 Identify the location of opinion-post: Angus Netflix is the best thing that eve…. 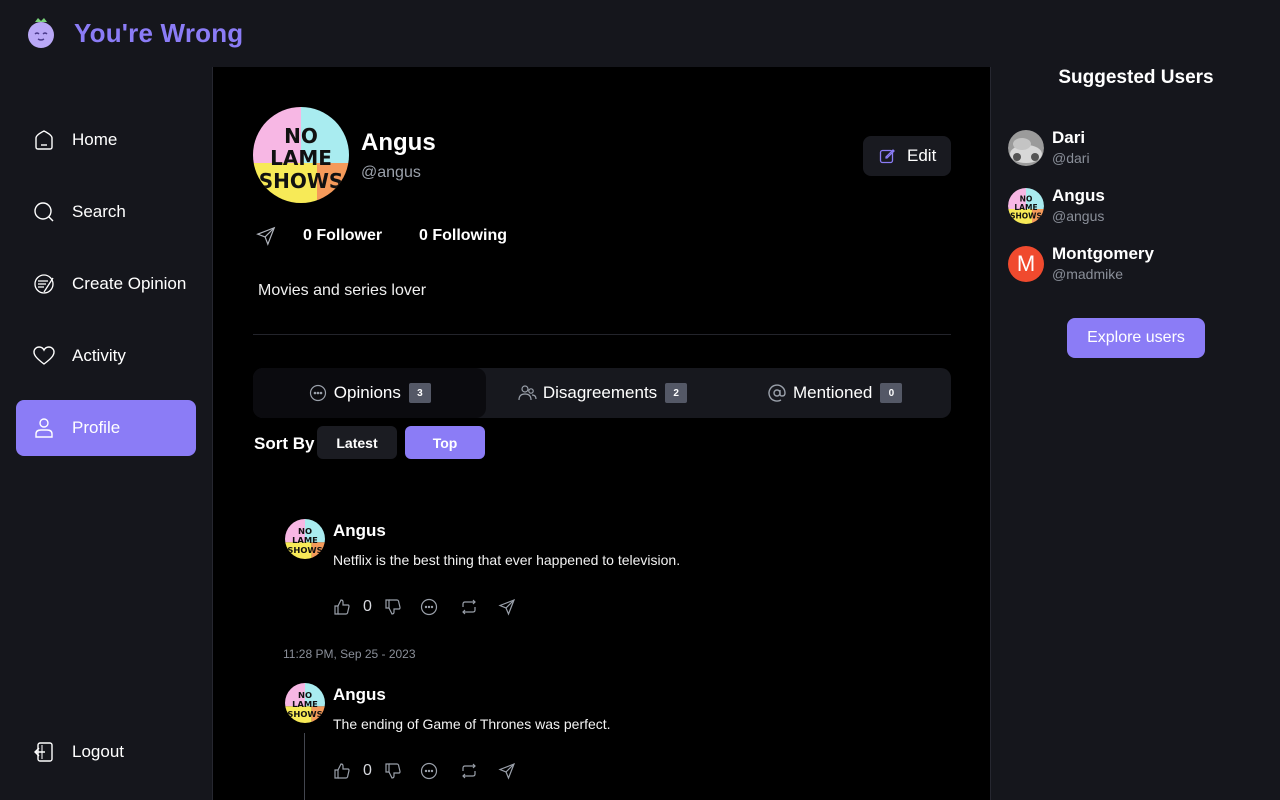
(615, 574).